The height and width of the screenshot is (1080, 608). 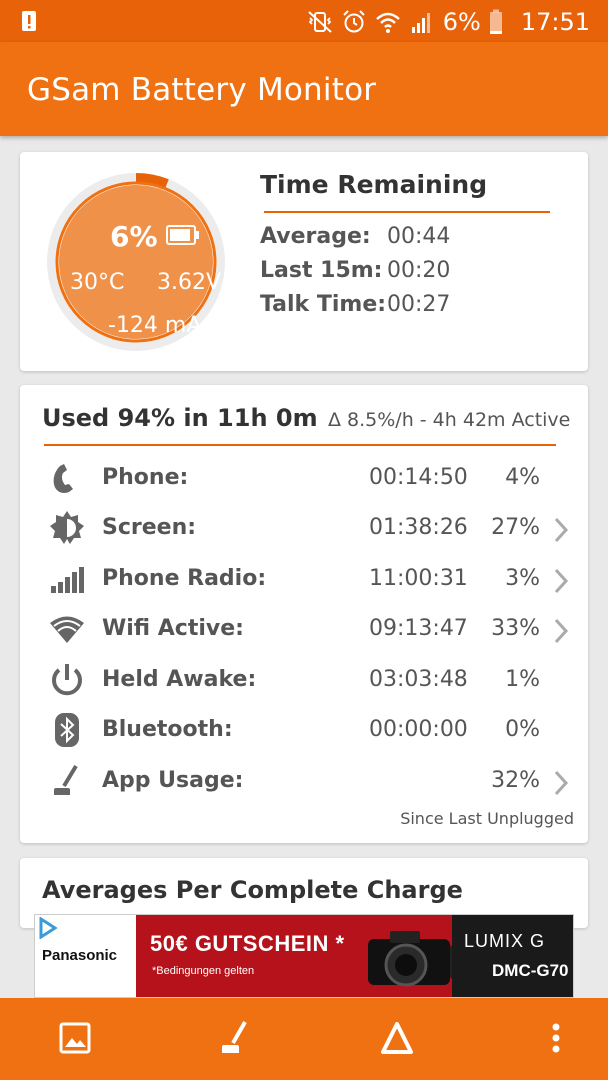 I want to click on status-bar: 6% 17:51, so click(x=304, y=21).